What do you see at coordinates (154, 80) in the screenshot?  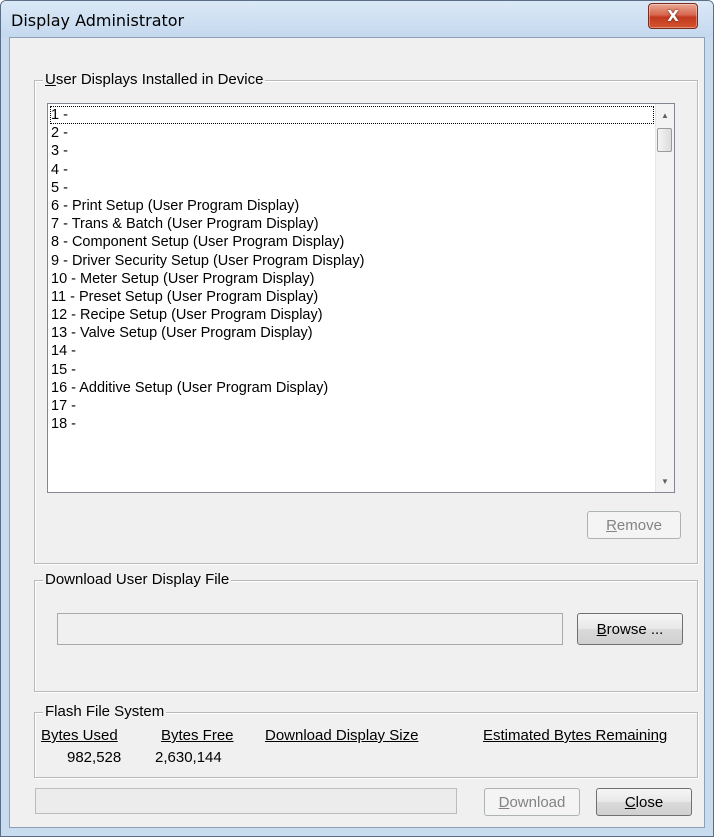 I see `user-displays-group-label: User Displays Installed in Device` at bounding box center [154, 80].